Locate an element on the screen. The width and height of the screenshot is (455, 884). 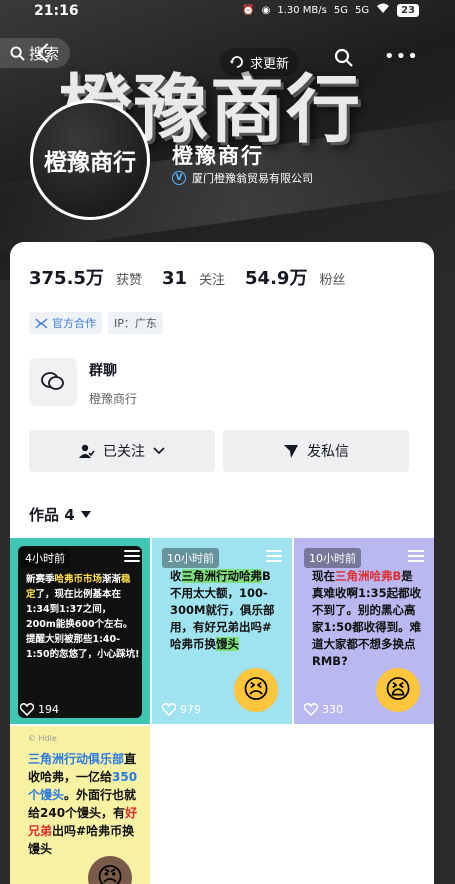
chevron-down-icon is located at coordinates (159, 451).